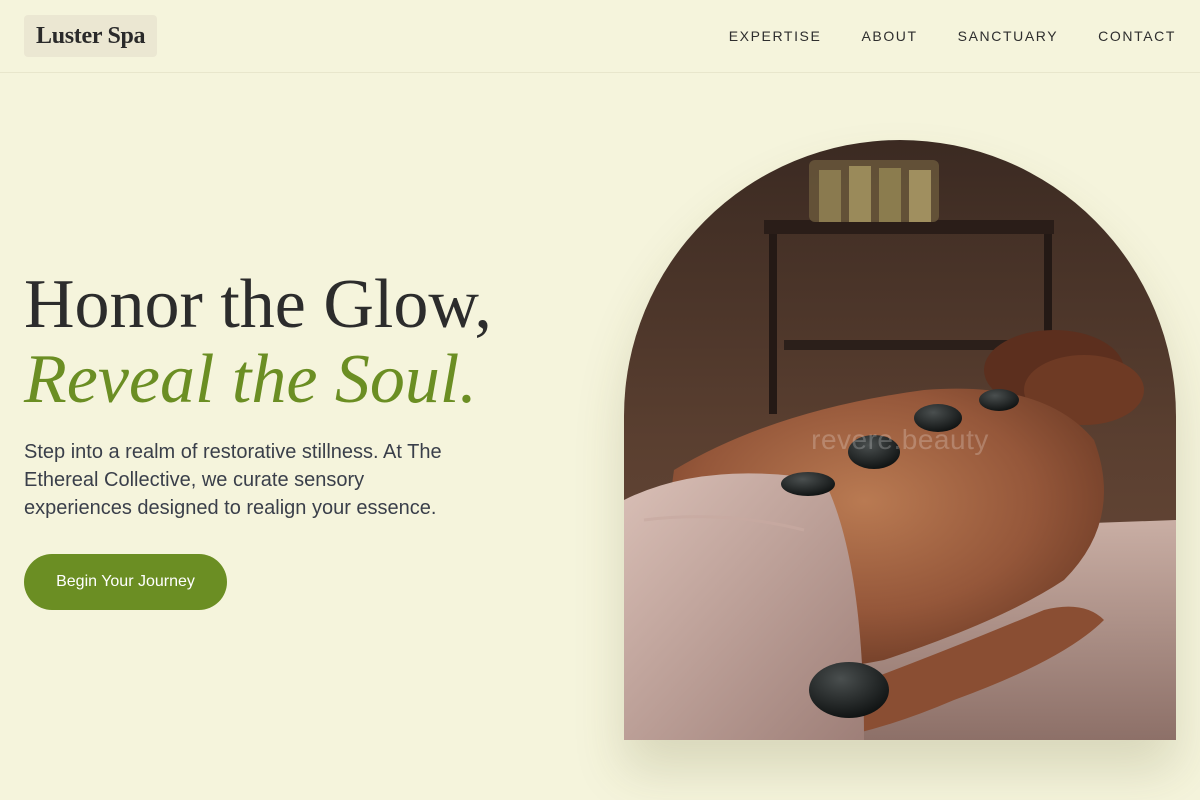 Image resolution: width=1200 pixels, height=800 pixels. I want to click on nav-item-sanctuary: SANCTUARY, so click(1008, 36).